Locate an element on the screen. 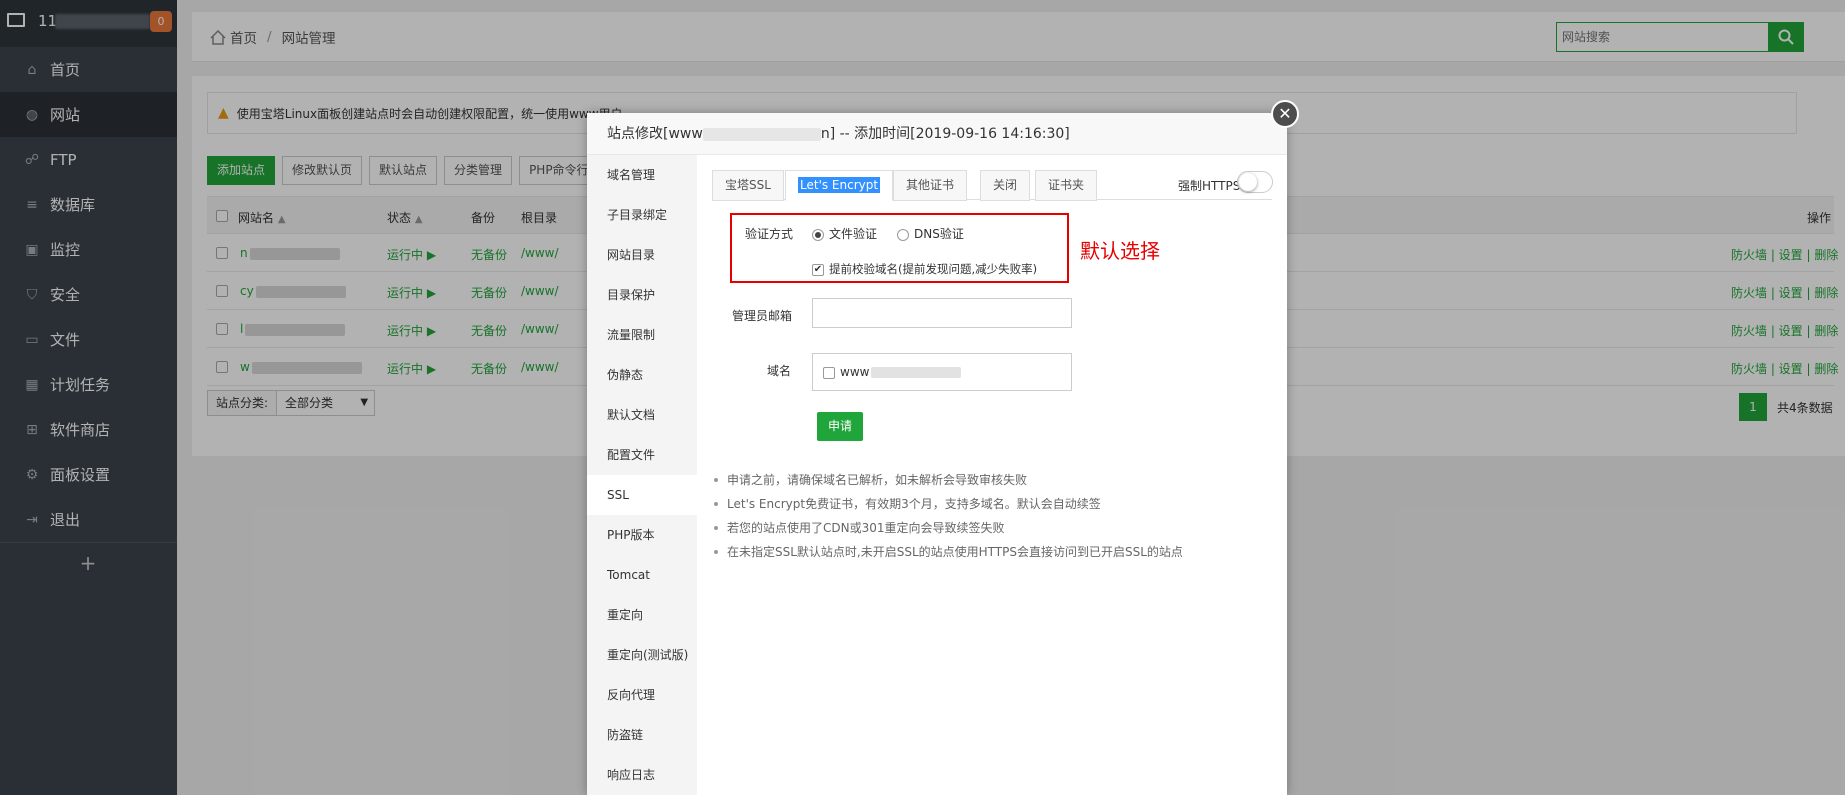 Image resolution: width=1845 pixels, height=795 pixels. nav-config: 配置文件 is located at coordinates (642, 455).